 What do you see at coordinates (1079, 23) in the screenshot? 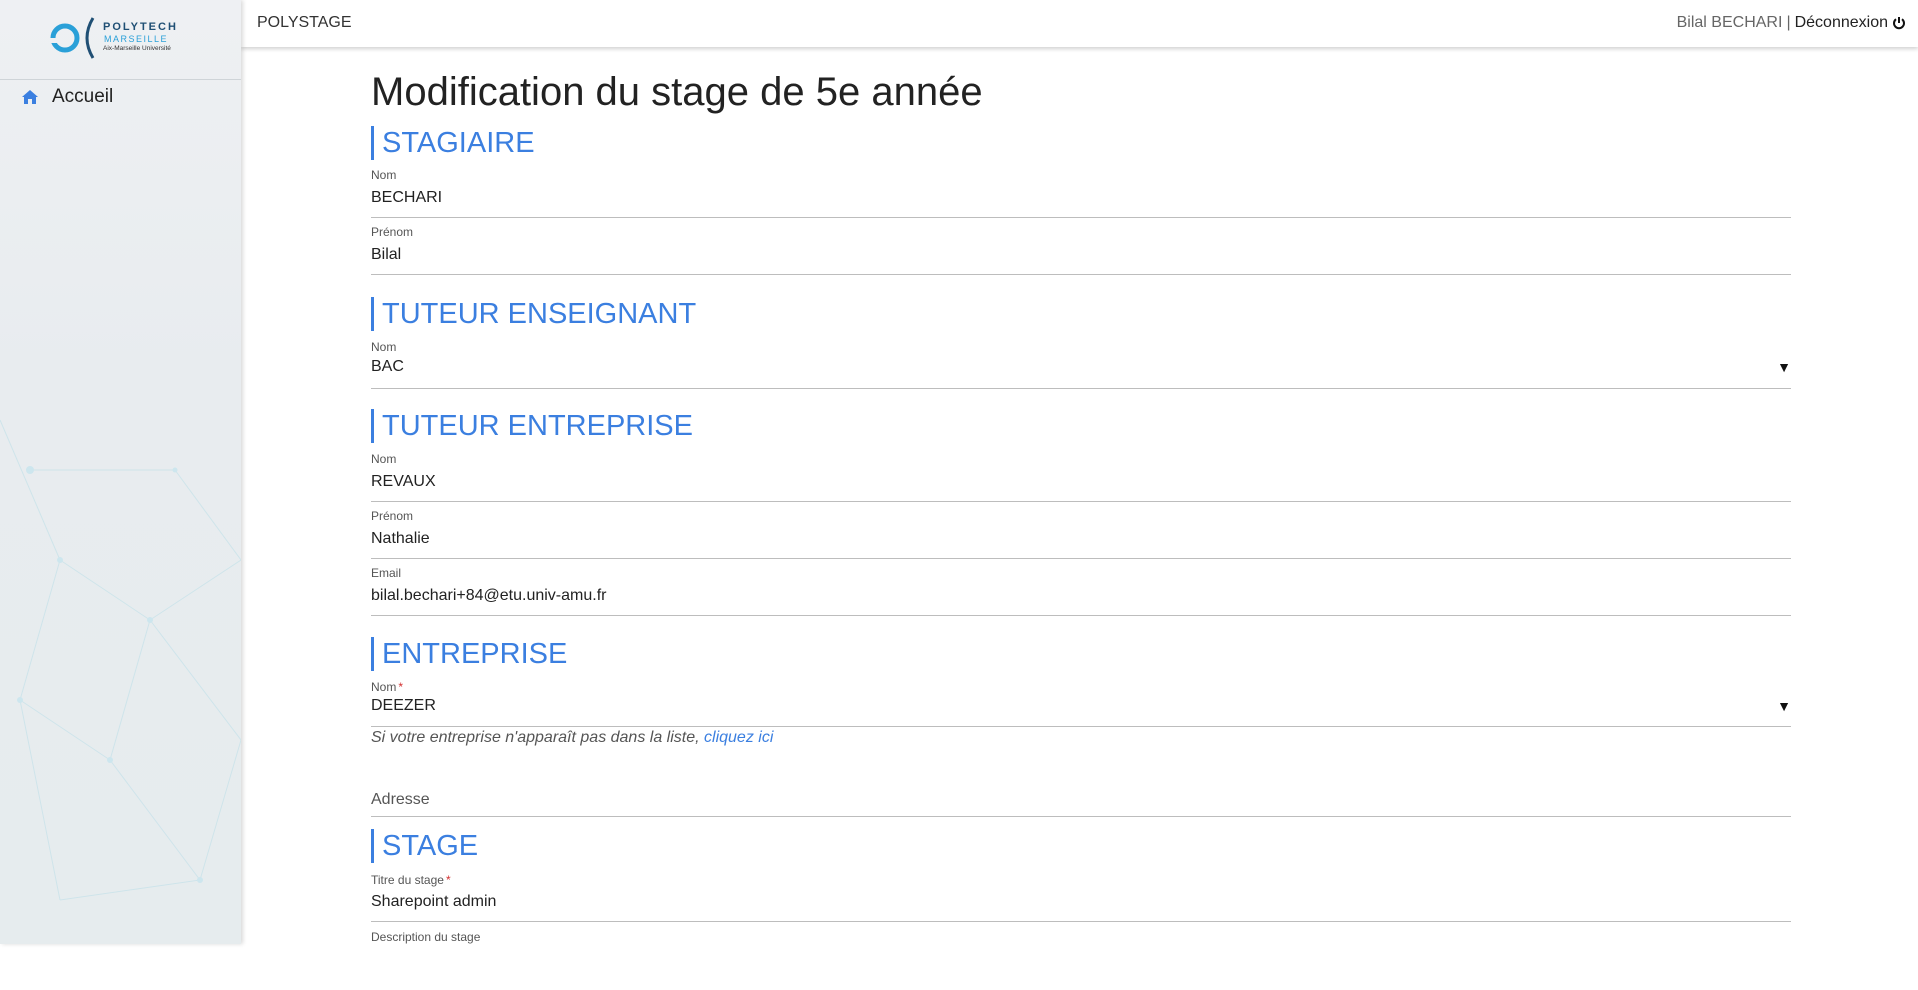
I see `top-header: POLYSTAGE Bilal BECHARI | Déconnexion` at bounding box center [1079, 23].